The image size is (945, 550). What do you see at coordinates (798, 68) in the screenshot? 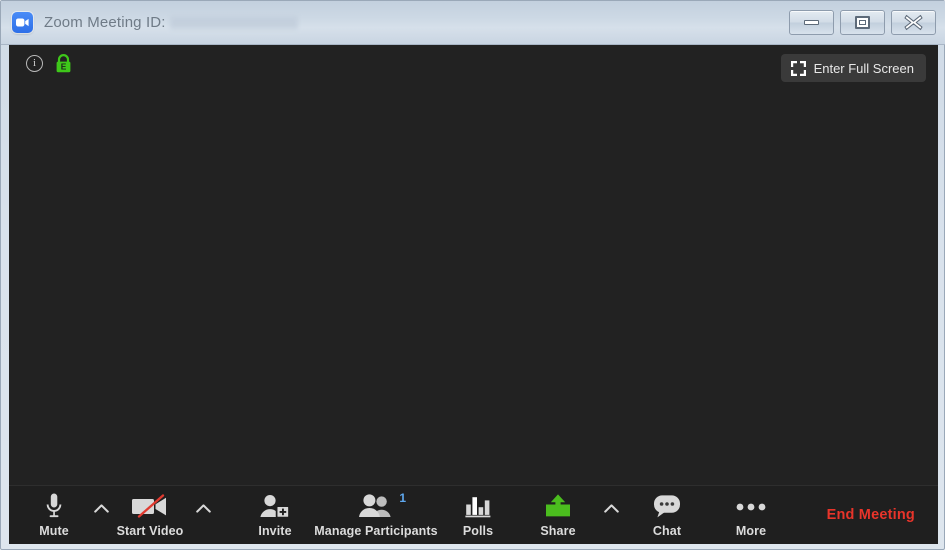
I see `fullscreen-expand-icon` at bounding box center [798, 68].